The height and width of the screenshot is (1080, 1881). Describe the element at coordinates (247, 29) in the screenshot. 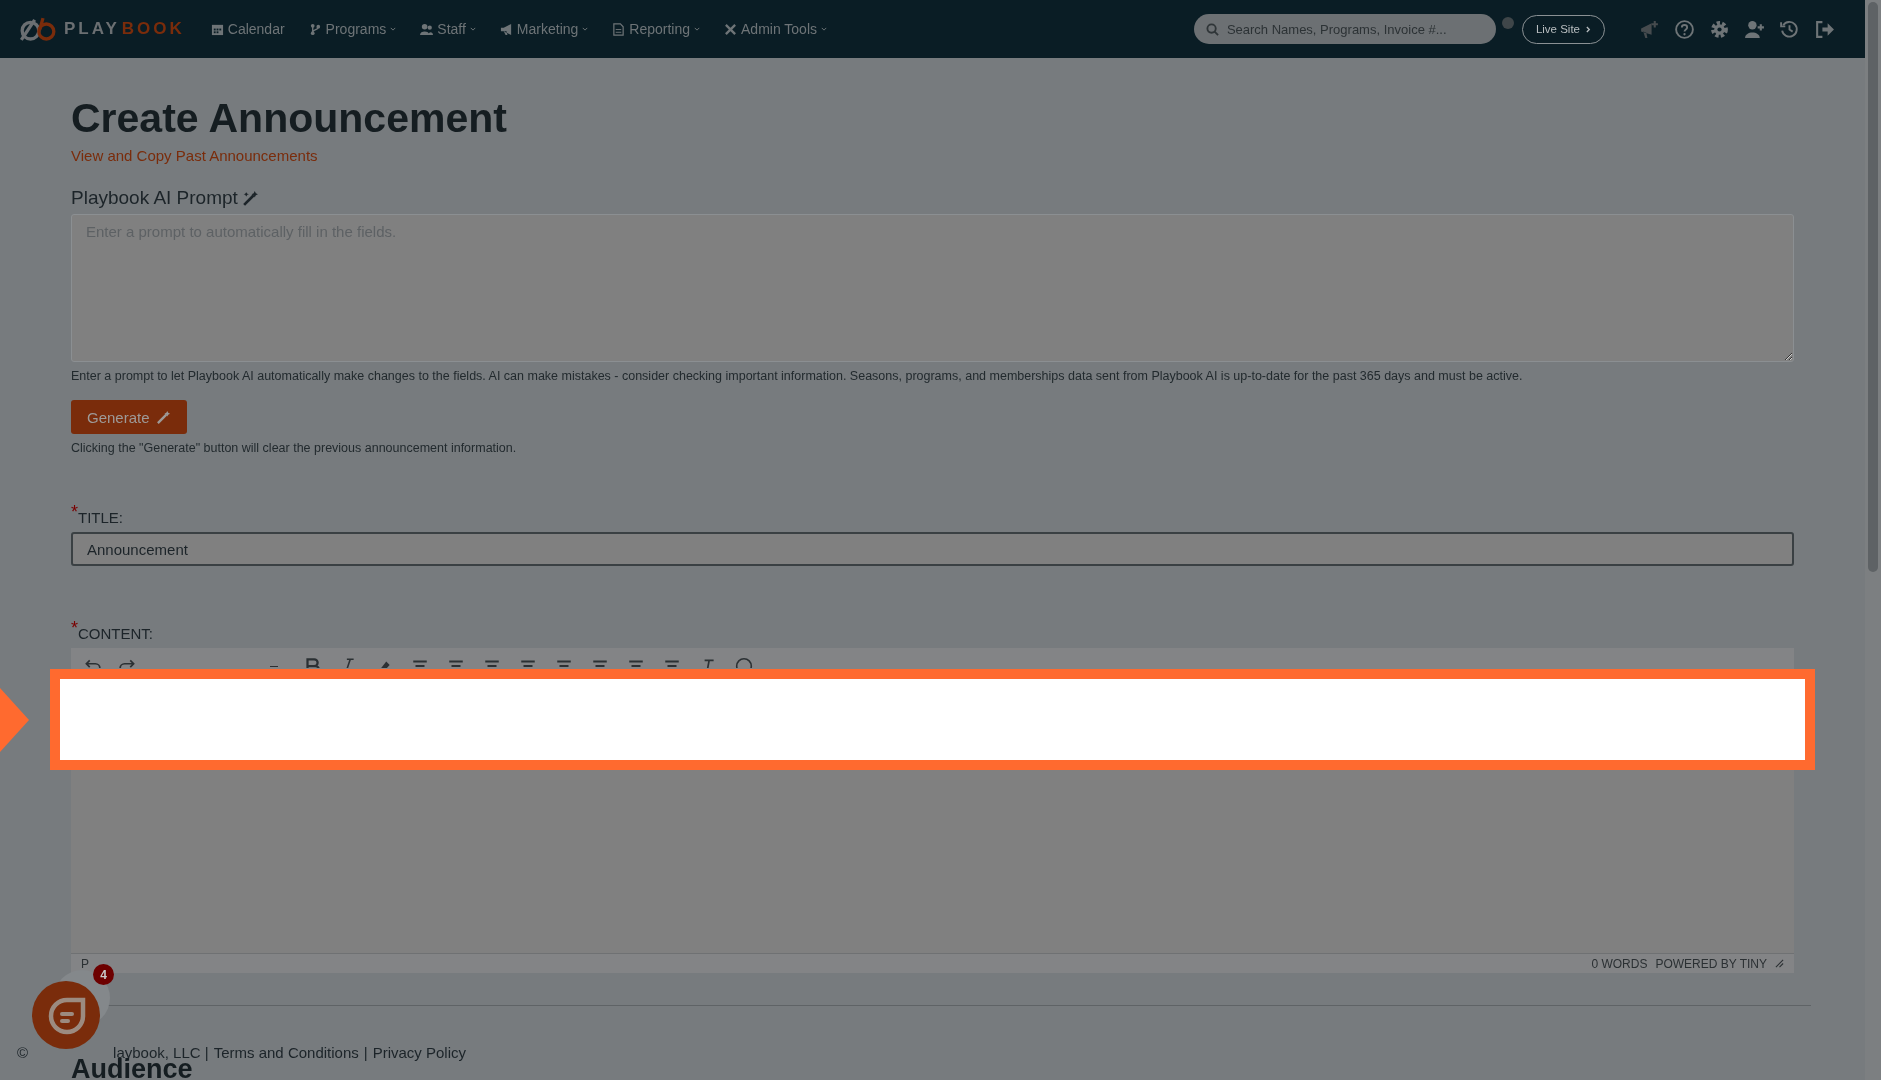

I see `nav-menu-item: Calendar` at that location.